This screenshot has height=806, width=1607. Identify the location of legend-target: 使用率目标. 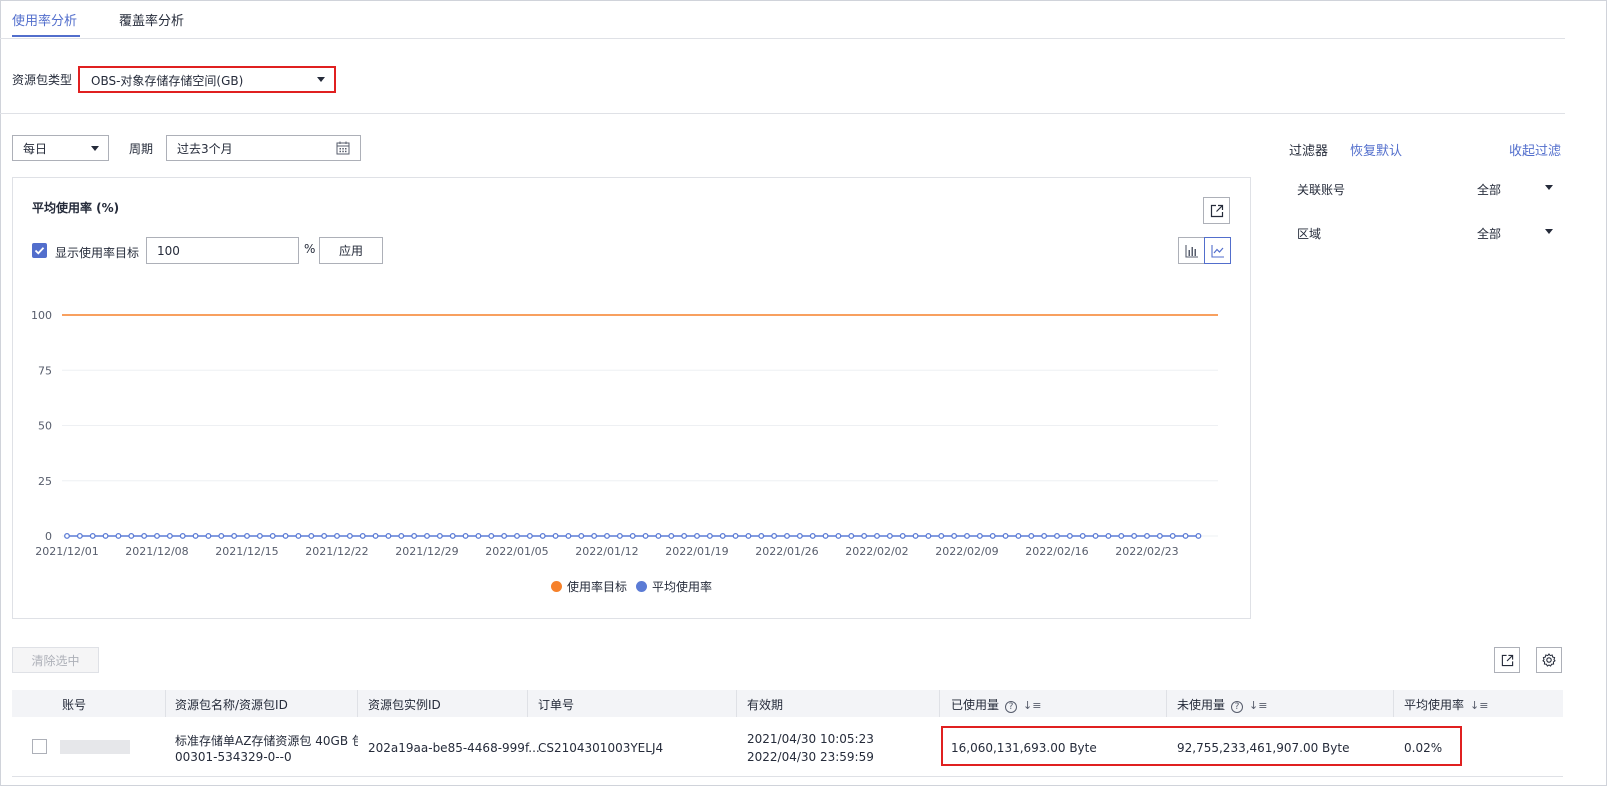
(589, 586).